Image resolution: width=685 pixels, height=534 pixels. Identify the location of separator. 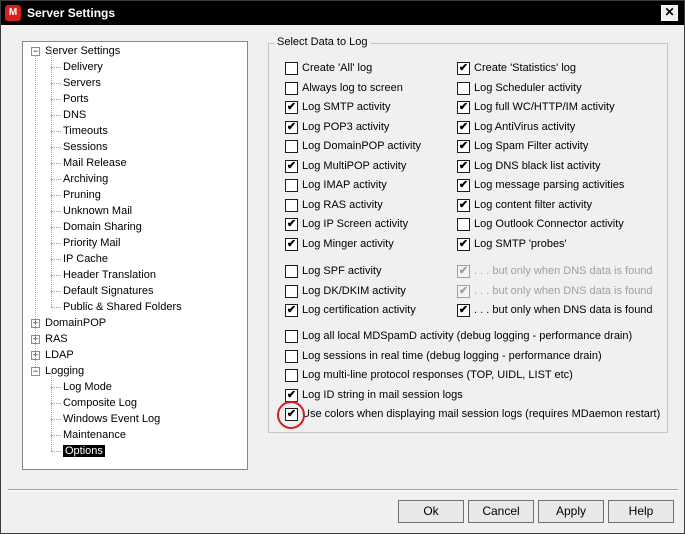
(343, 490).